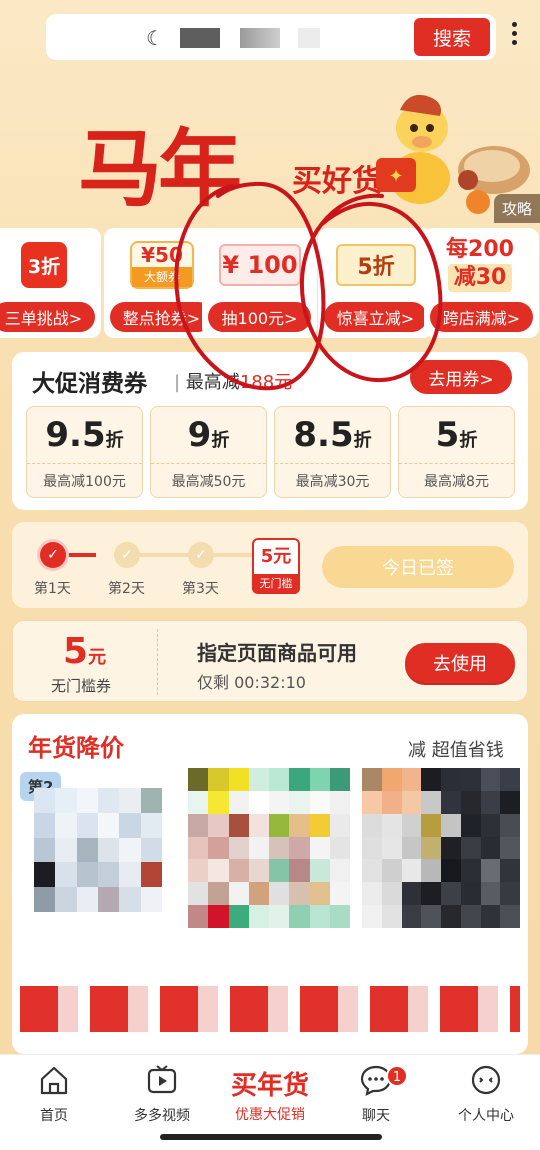 This screenshot has width=540, height=1150. Describe the element at coordinates (376, 265) in the screenshot. I see `entry-visual: 5折` at that location.